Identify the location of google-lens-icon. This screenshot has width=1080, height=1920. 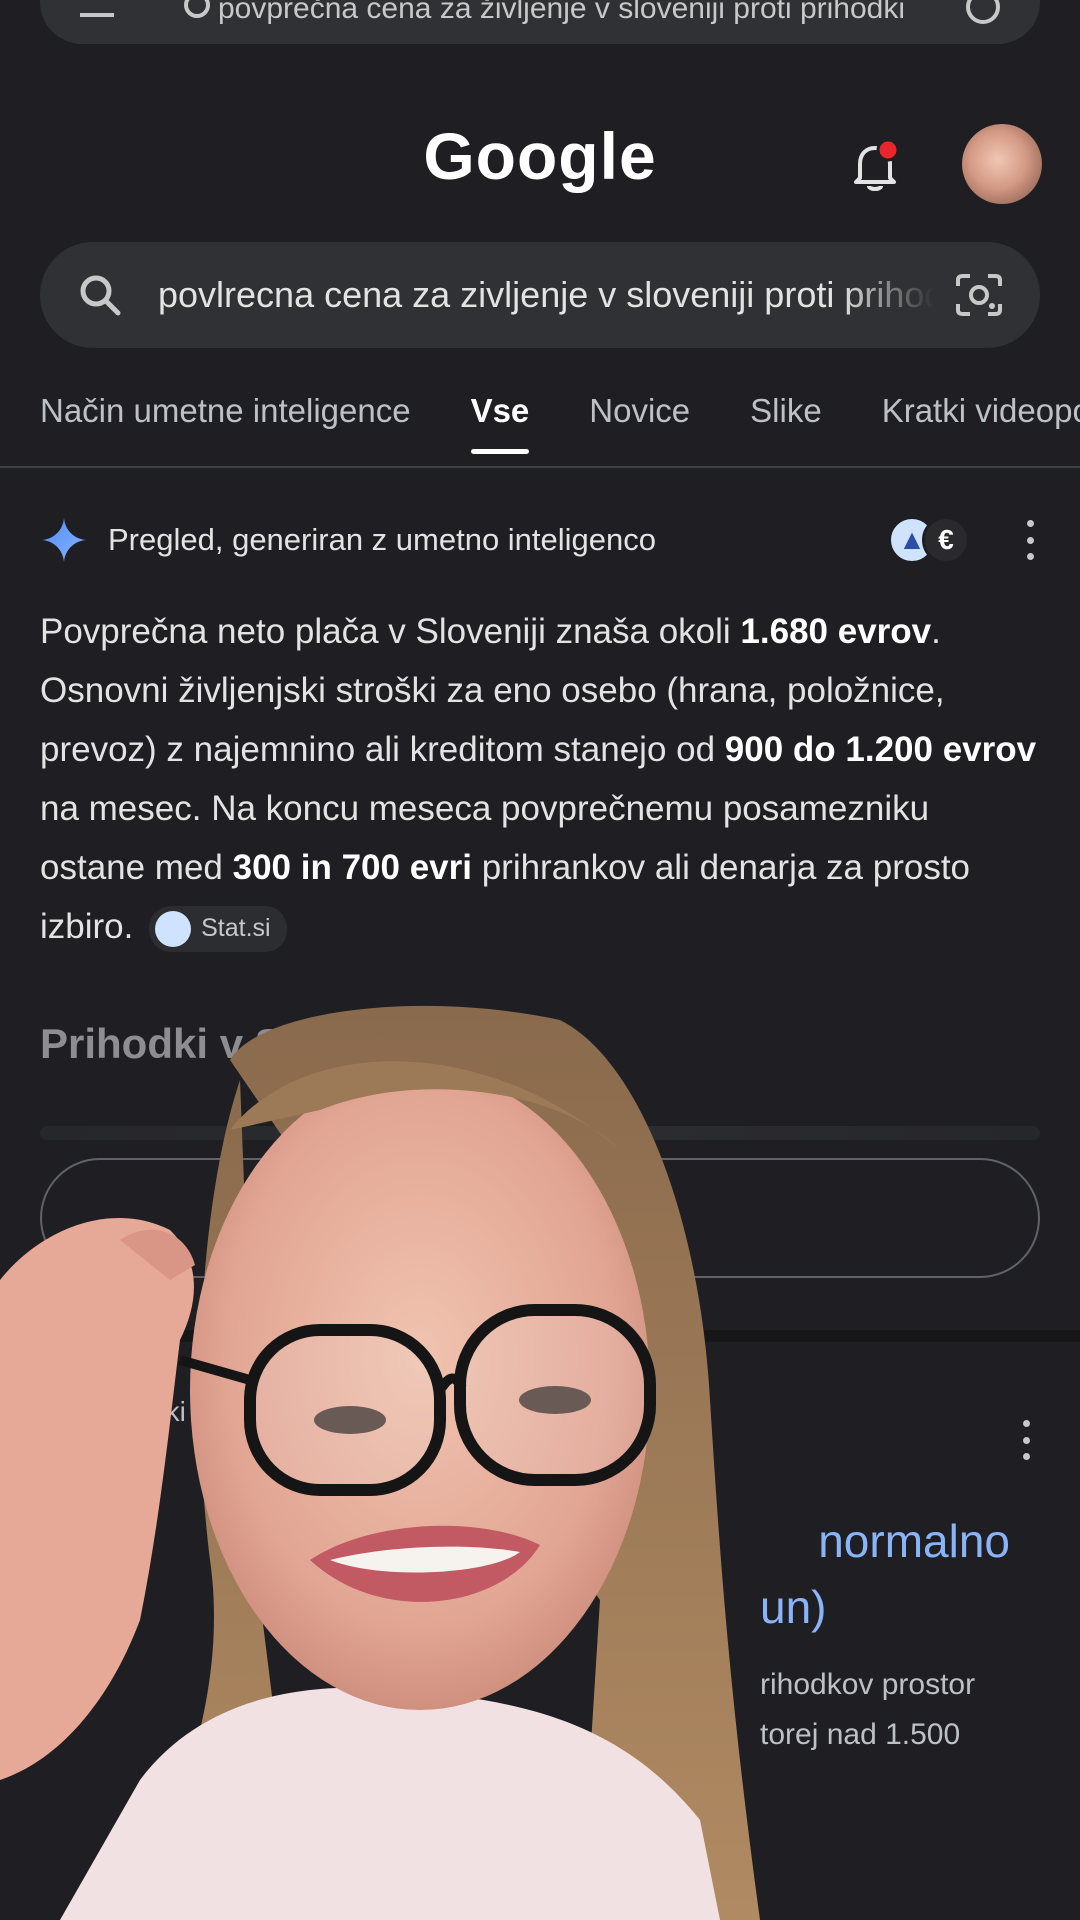
(979, 295).